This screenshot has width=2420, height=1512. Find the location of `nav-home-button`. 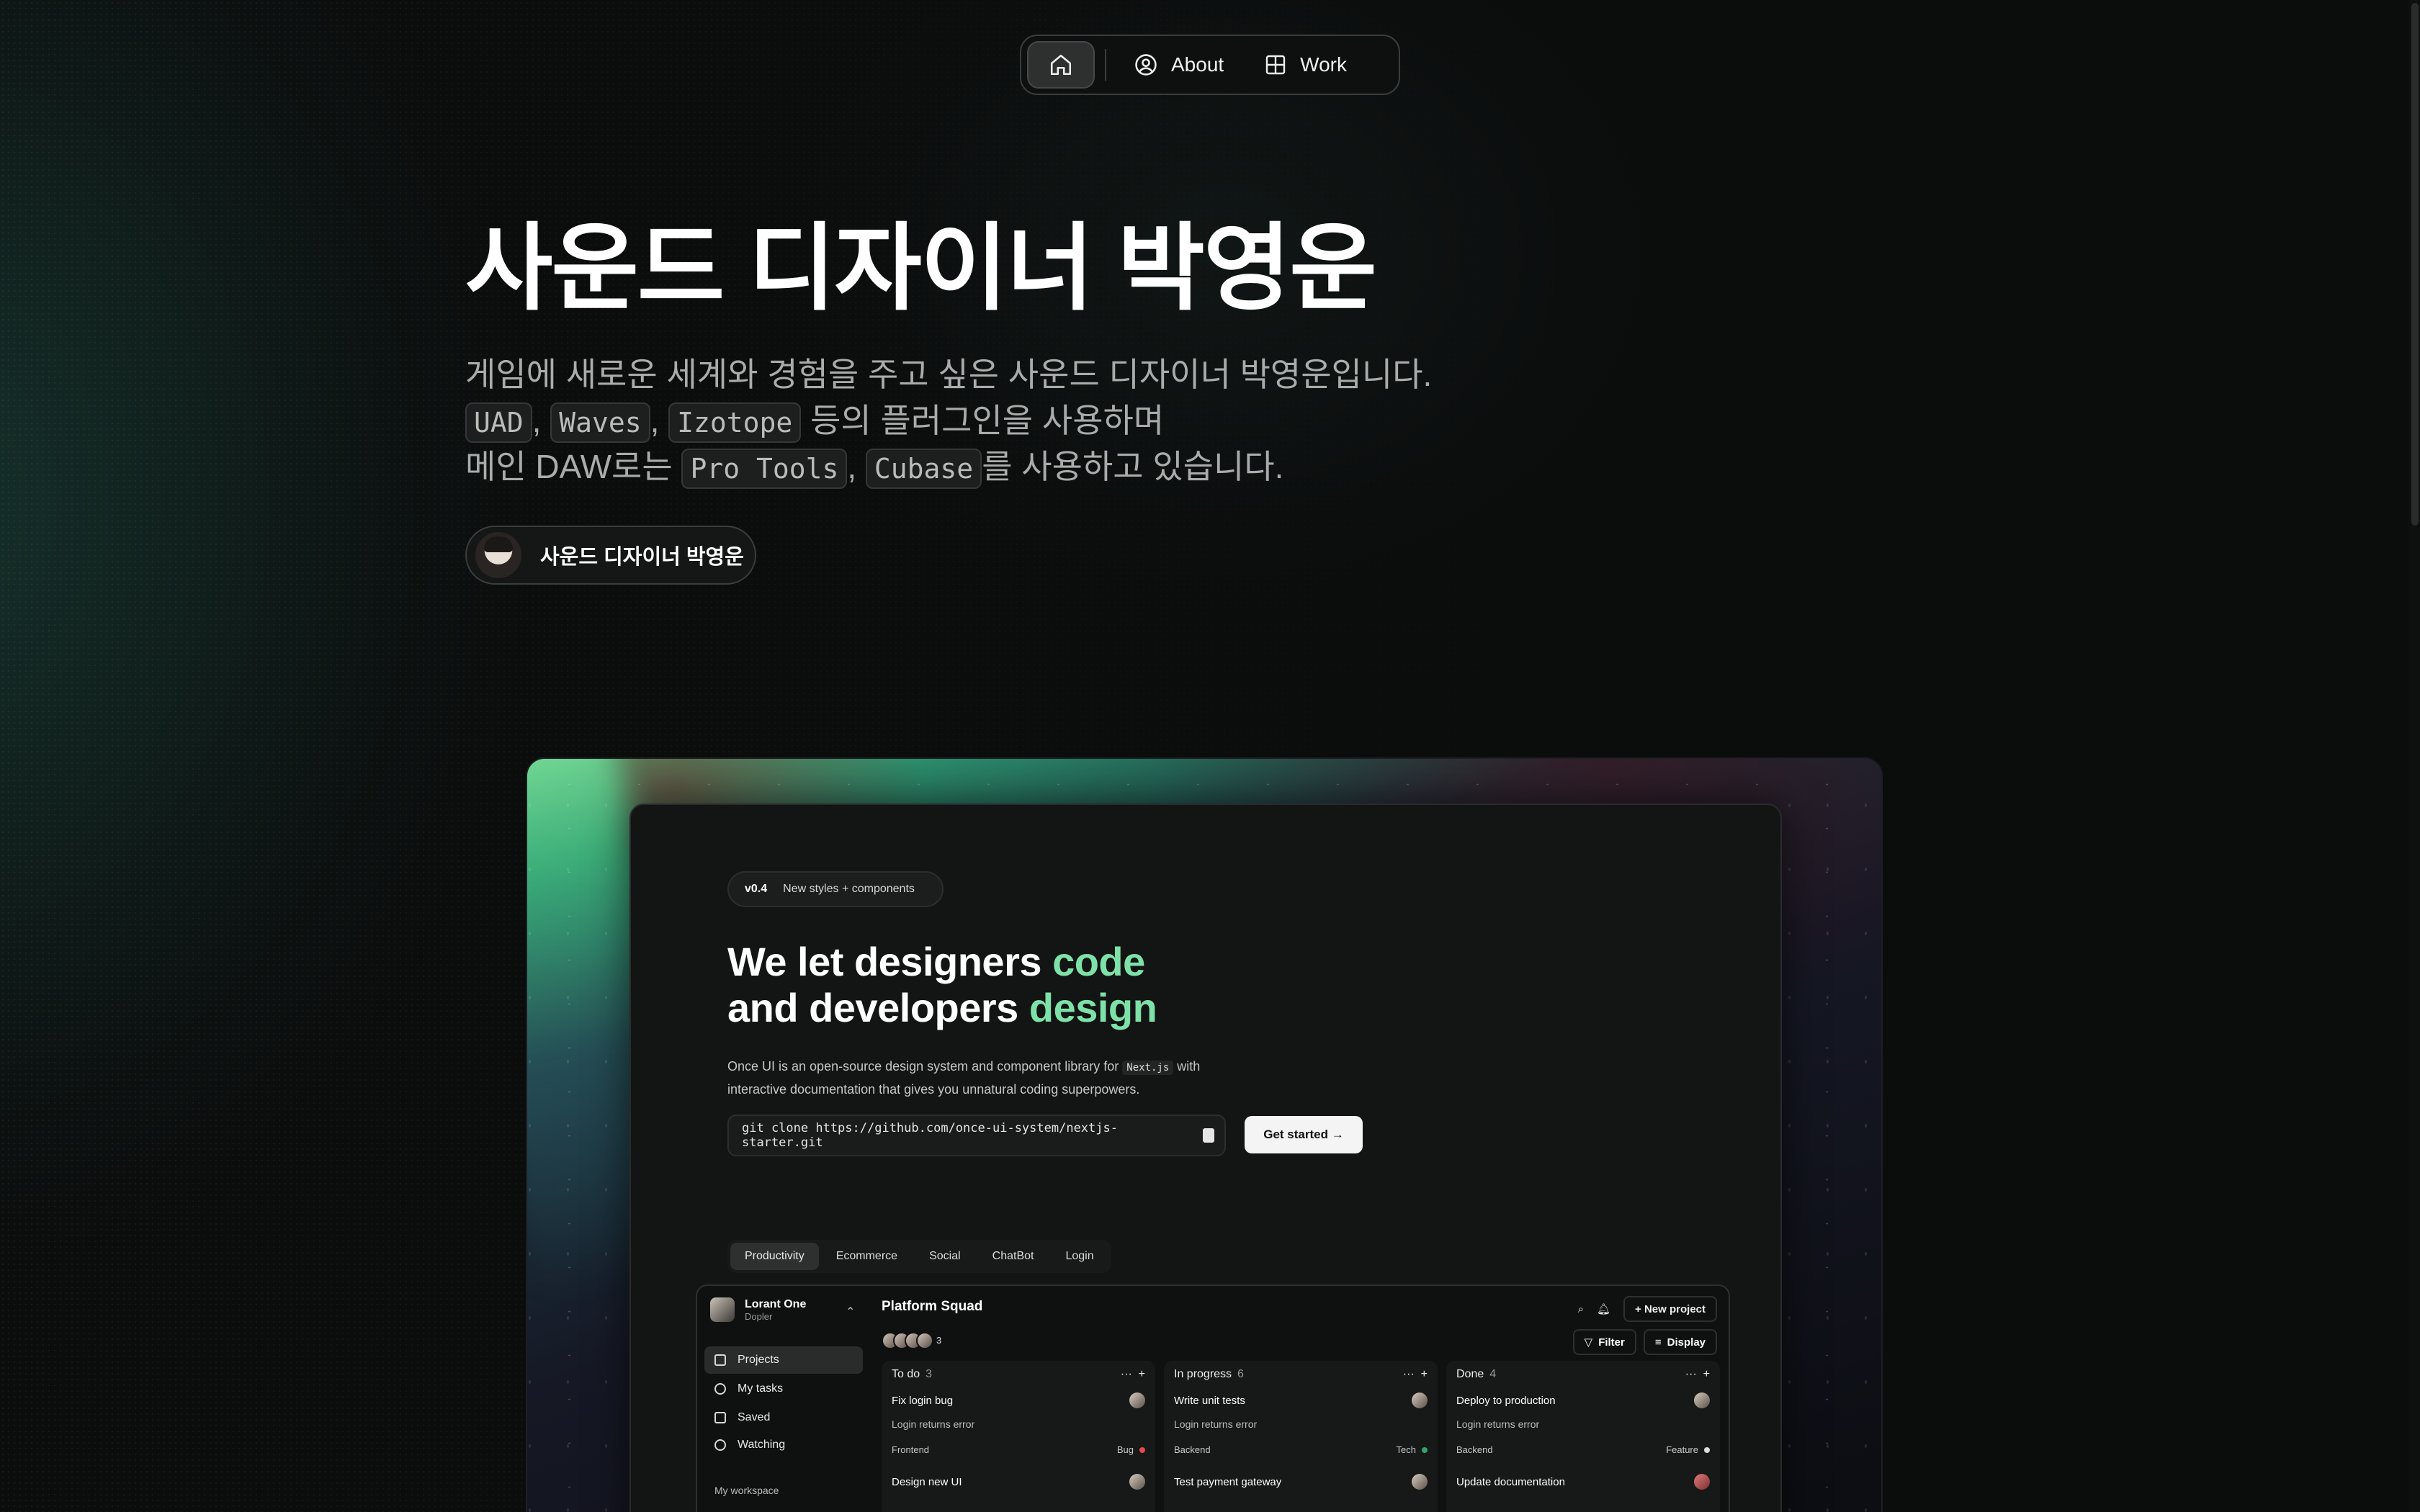

nav-home-button is located at coordinates (1061, 65).